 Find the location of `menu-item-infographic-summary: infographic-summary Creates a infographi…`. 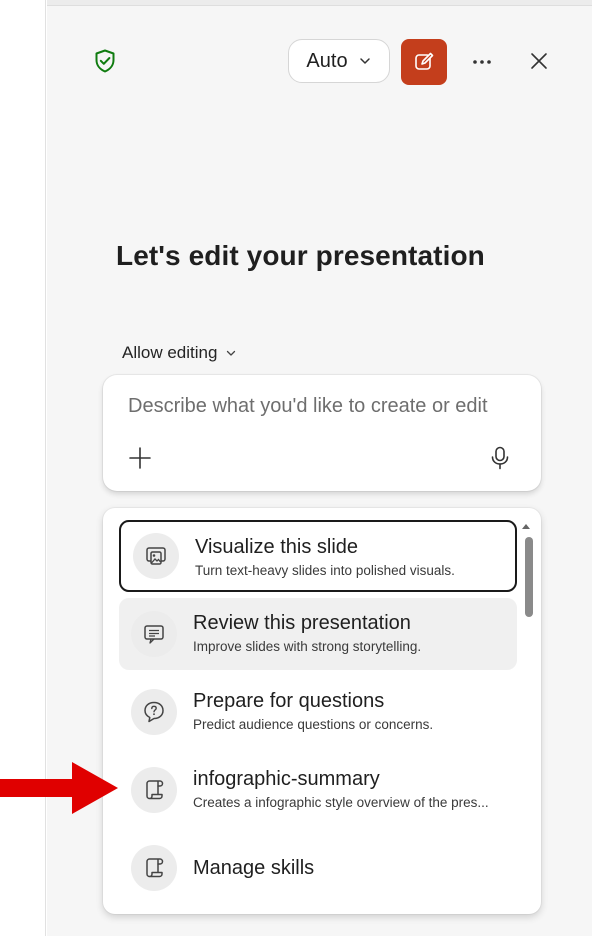

menu-item-infographic-summary: infographic-summary Creates a infographi… is located at coordinates (318, 790).